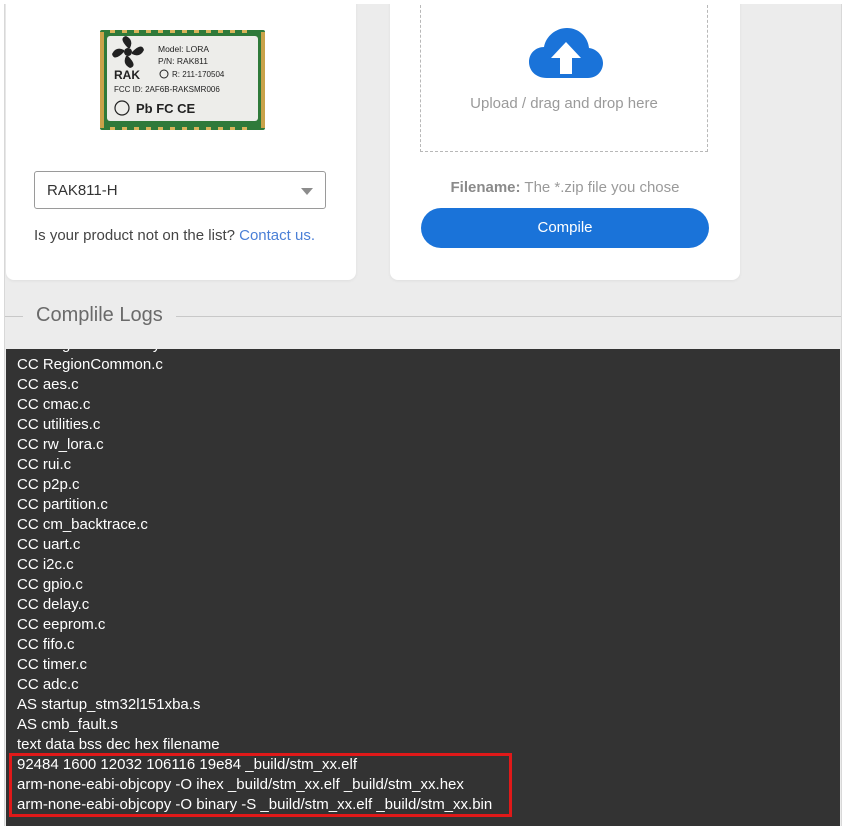  I want to click on log-line: CC cm_backtrace.c, so click(82, 524).